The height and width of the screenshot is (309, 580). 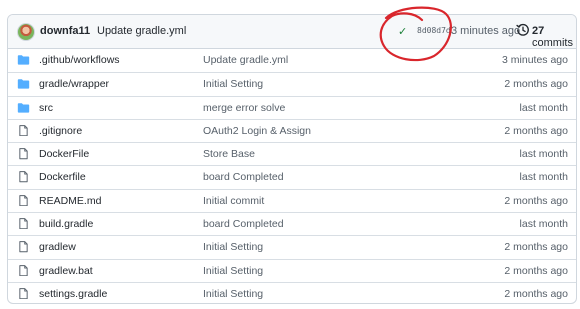 What do you see at coordinates (70, 201) in the screenshot?
I see `file-name-link: README.md` at bounding box center [70, 201].